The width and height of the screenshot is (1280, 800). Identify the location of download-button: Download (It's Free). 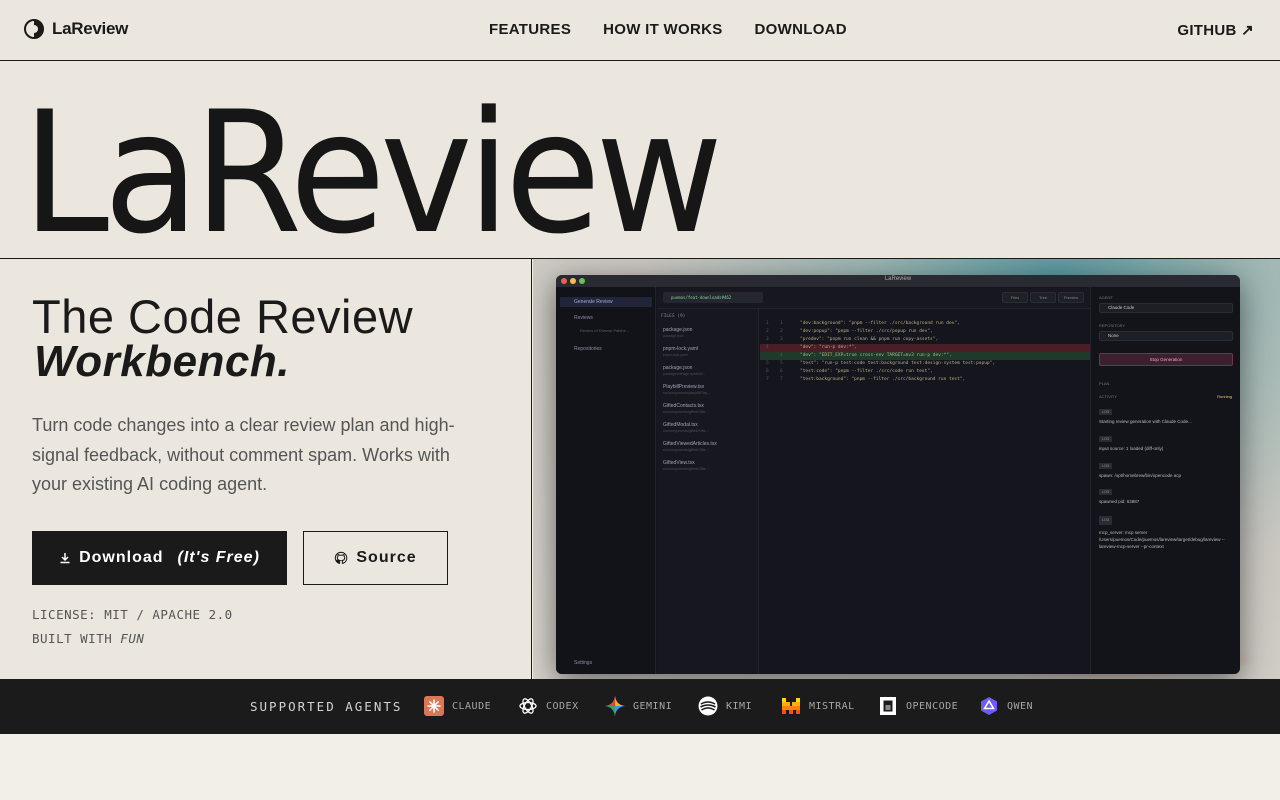
(159, 558).